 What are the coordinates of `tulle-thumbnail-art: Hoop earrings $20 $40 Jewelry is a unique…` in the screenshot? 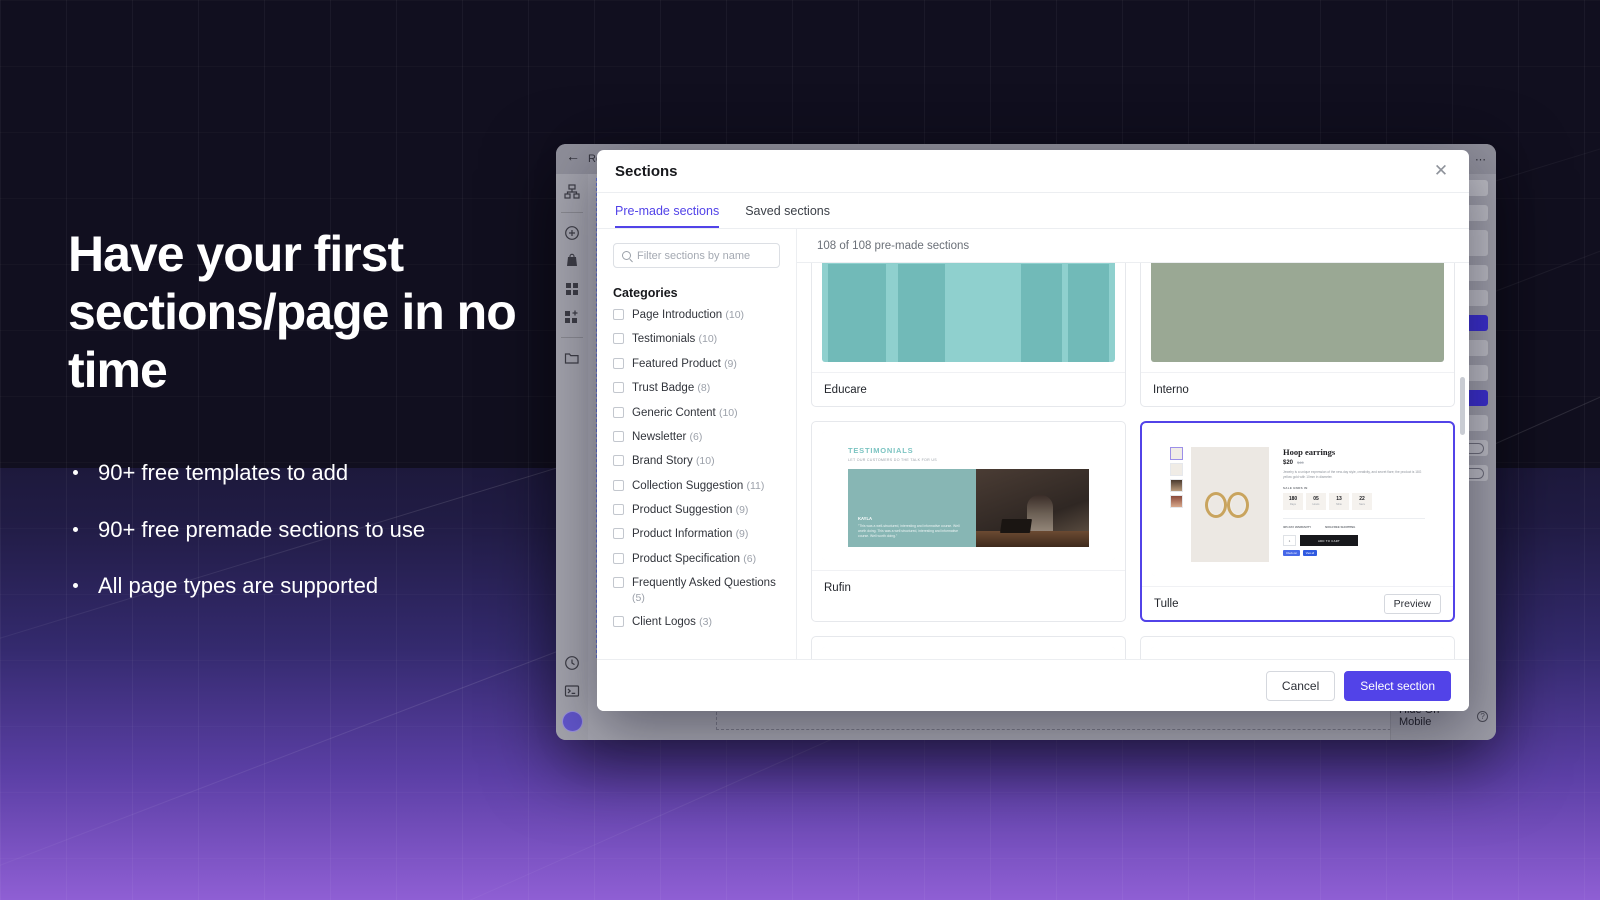 It's located at (1297, 504).